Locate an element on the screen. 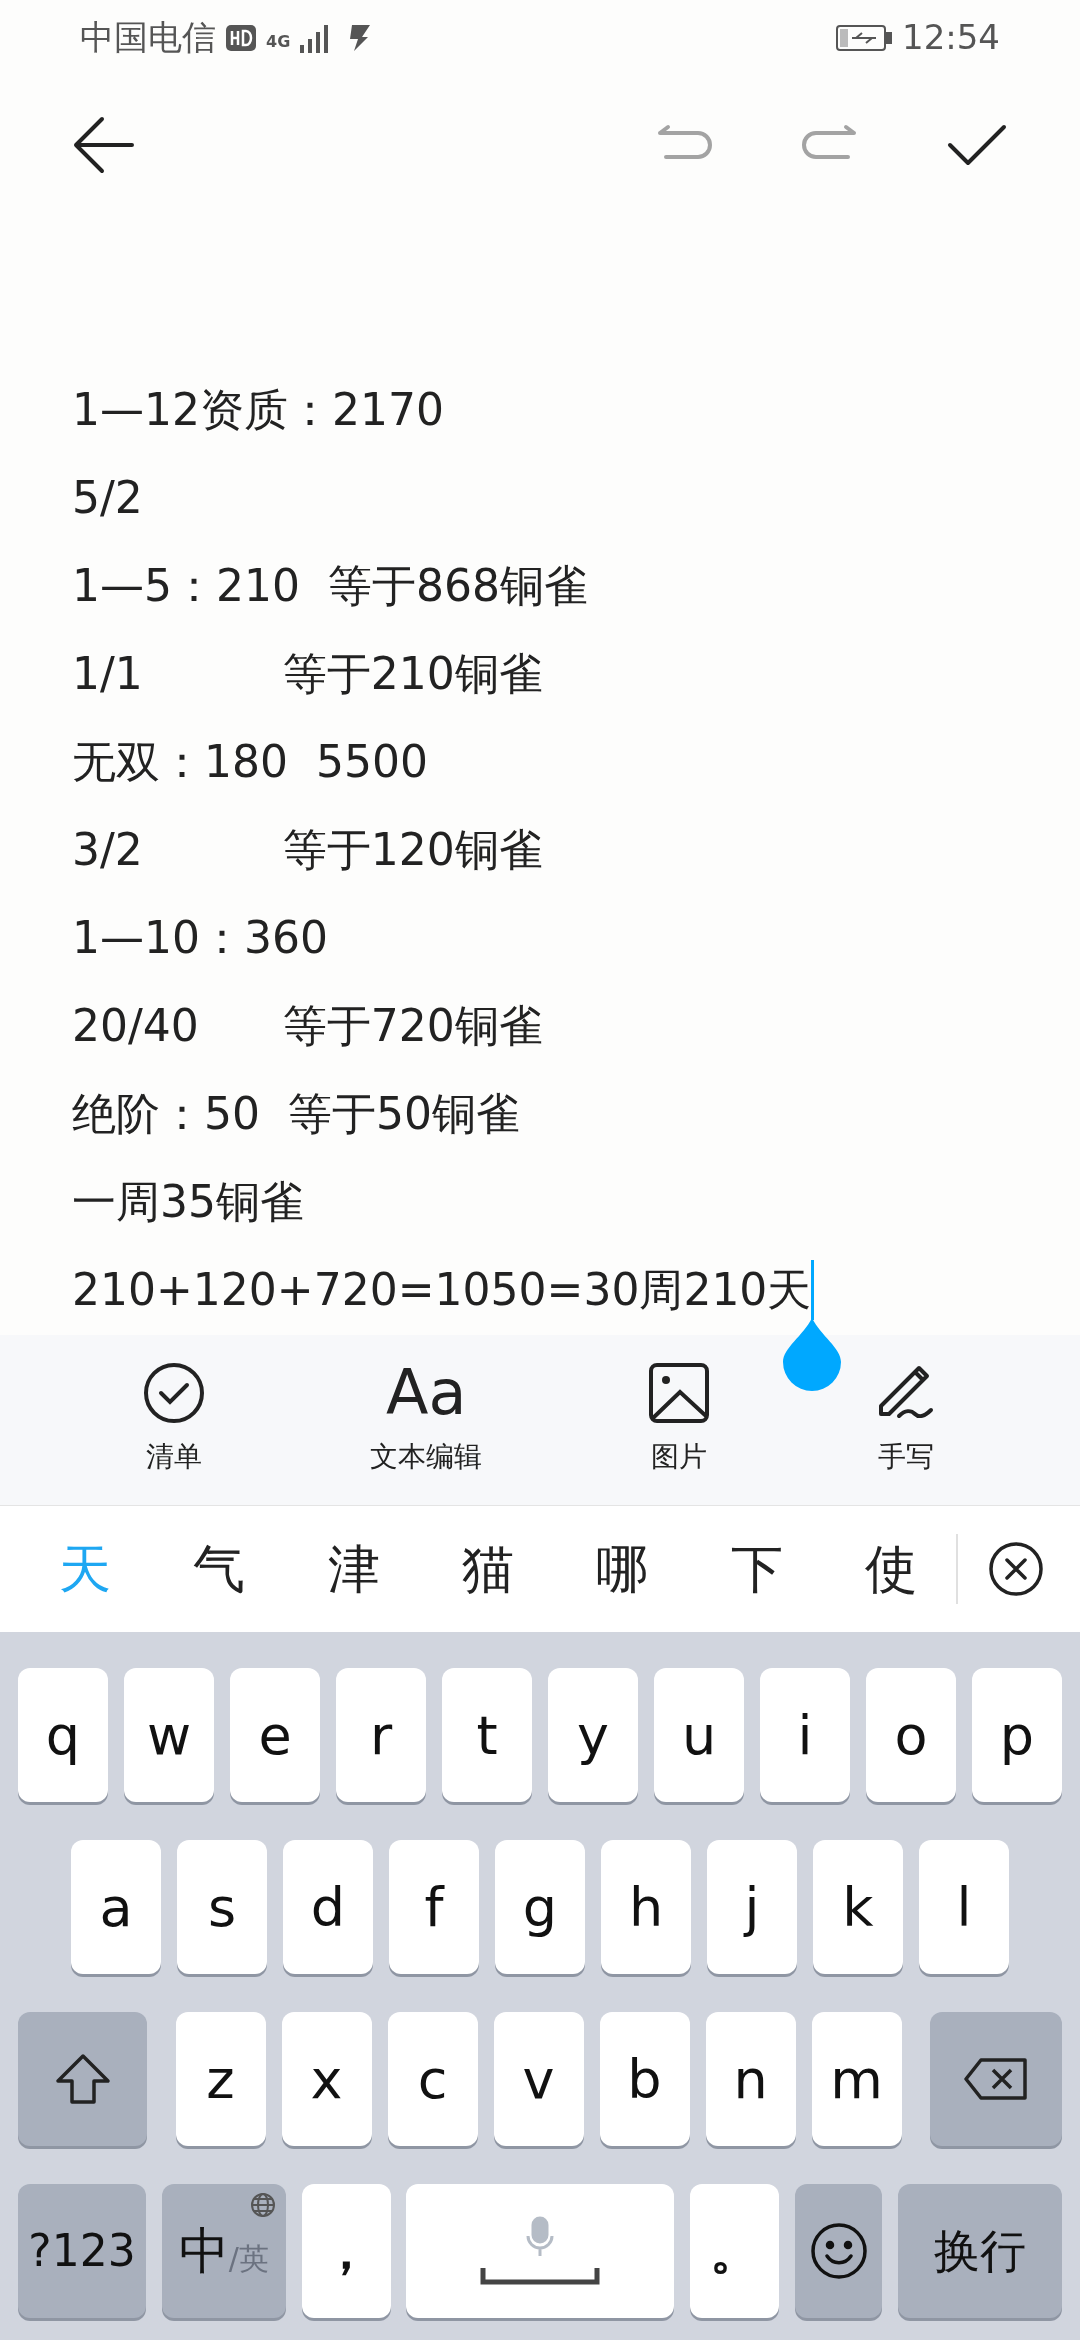  note-text-line: 1/1 等于210铜雀 is located at coordinates (307, 674).